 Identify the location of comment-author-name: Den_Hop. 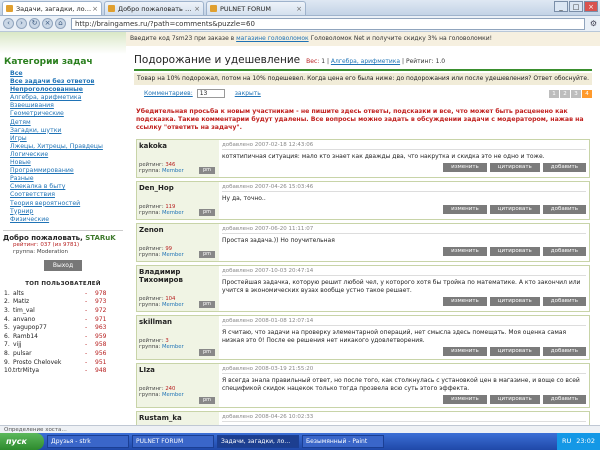
(178, 188).